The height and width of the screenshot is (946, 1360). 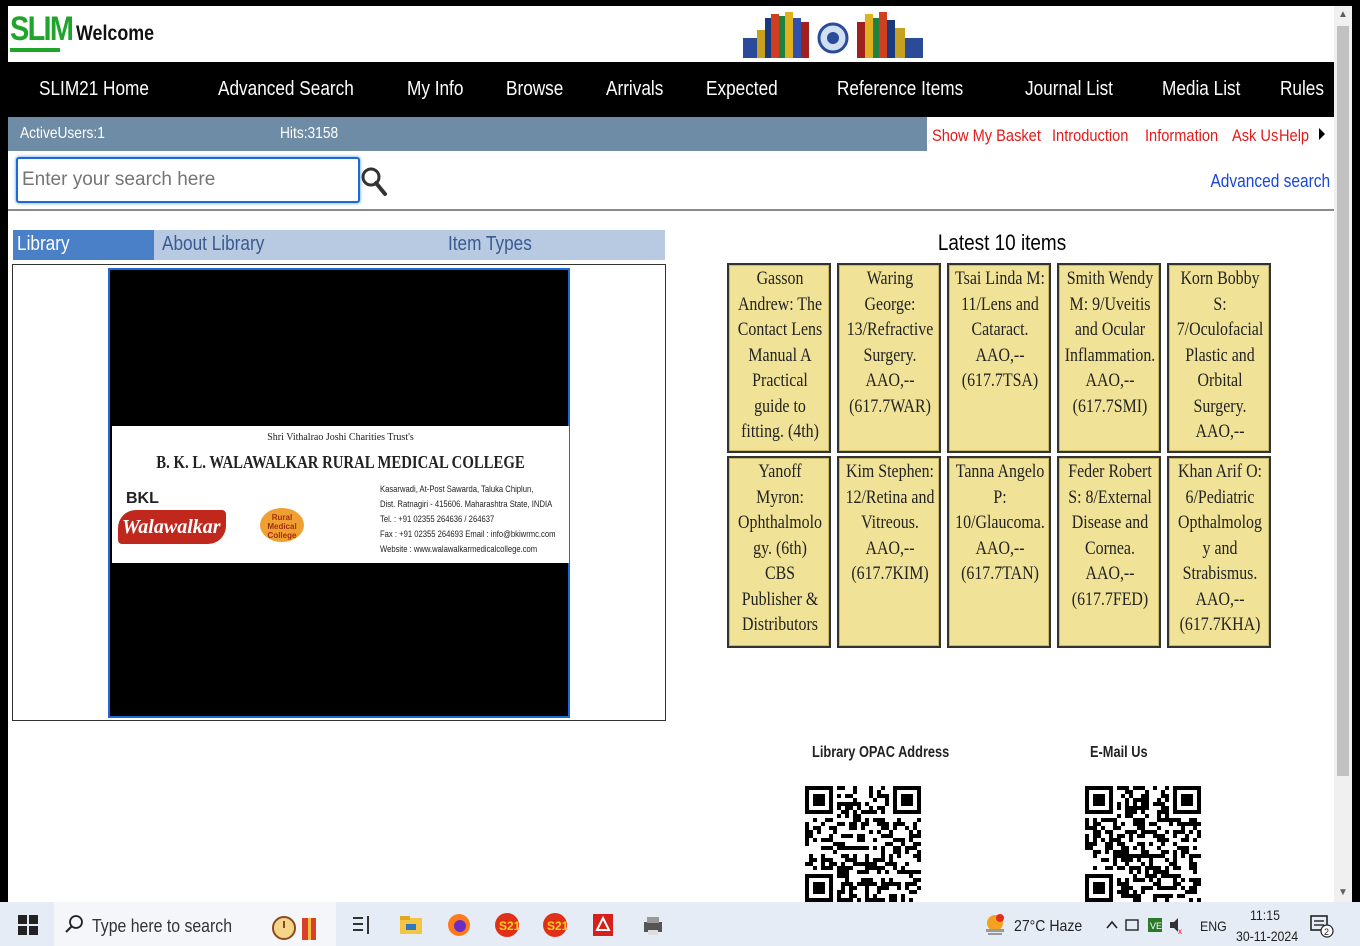 I want to click on item-line: gy. (6th), so click(x=780, y=548).